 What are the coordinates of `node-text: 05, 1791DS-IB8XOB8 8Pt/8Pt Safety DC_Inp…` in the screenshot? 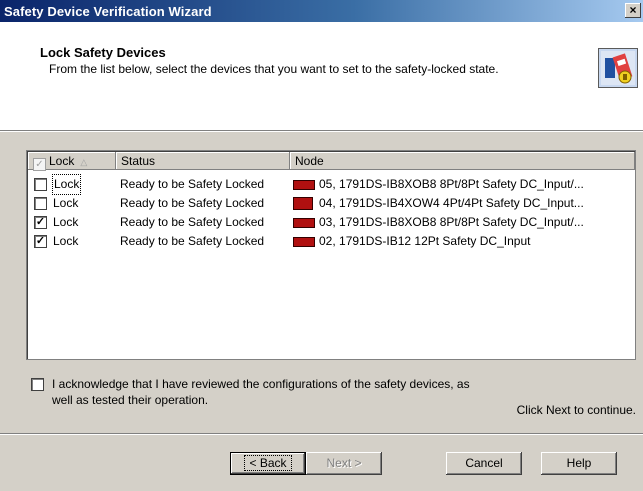 It's located at (451, 184).